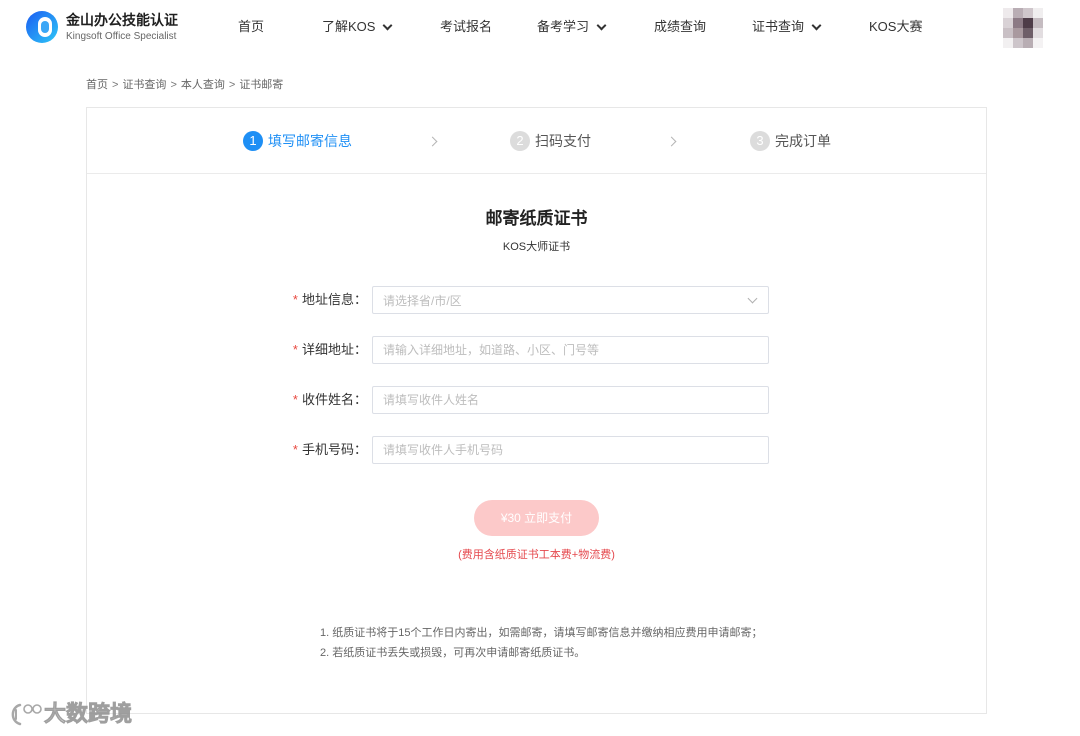  Describe the element at coordinates (778, 26) in the screenshot. I see `nav-certificate-query-label: 证书查询` at that location.